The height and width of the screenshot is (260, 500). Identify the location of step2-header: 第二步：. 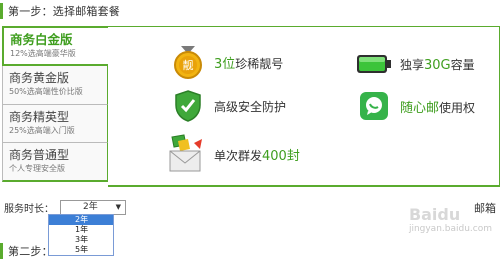
(26, 251).